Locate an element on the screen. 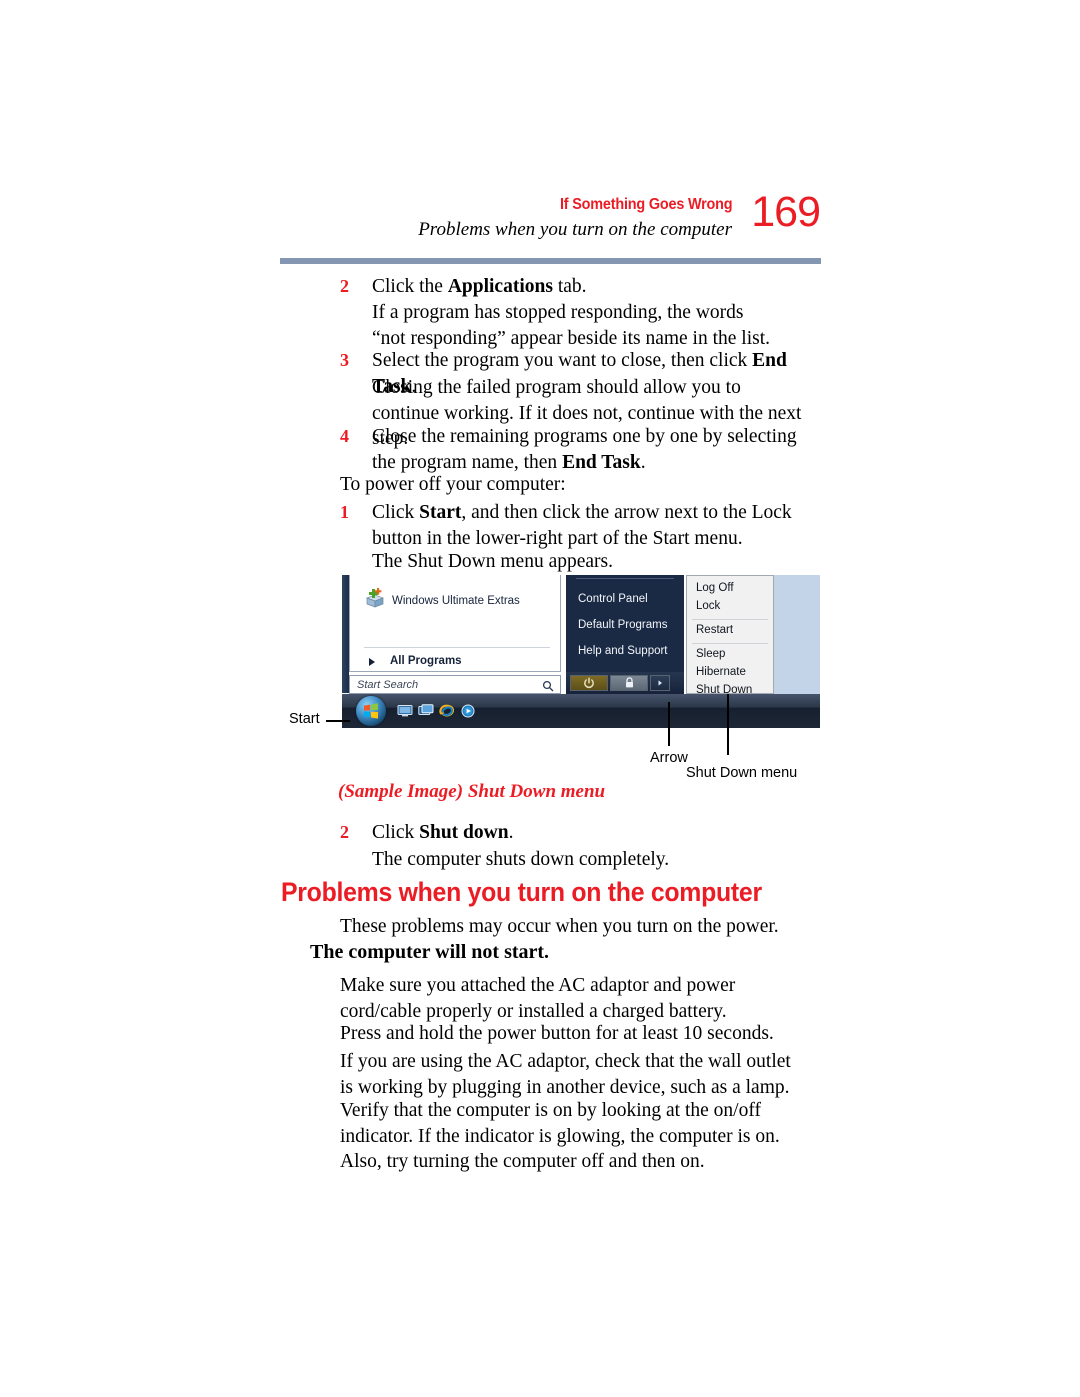 This screenshot has height=1397, width=1080. paragraph-shuts-down-completely: The computer shuts down completely. is located at coordinates (521, 859).